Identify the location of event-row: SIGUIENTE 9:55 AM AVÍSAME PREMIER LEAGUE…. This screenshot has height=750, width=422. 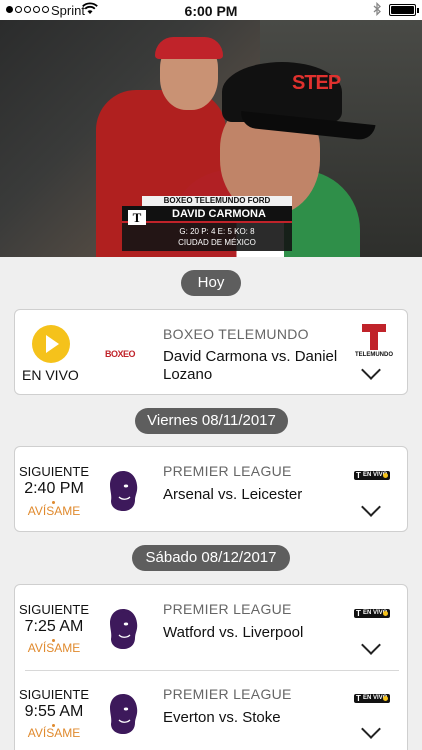
(212, 710).